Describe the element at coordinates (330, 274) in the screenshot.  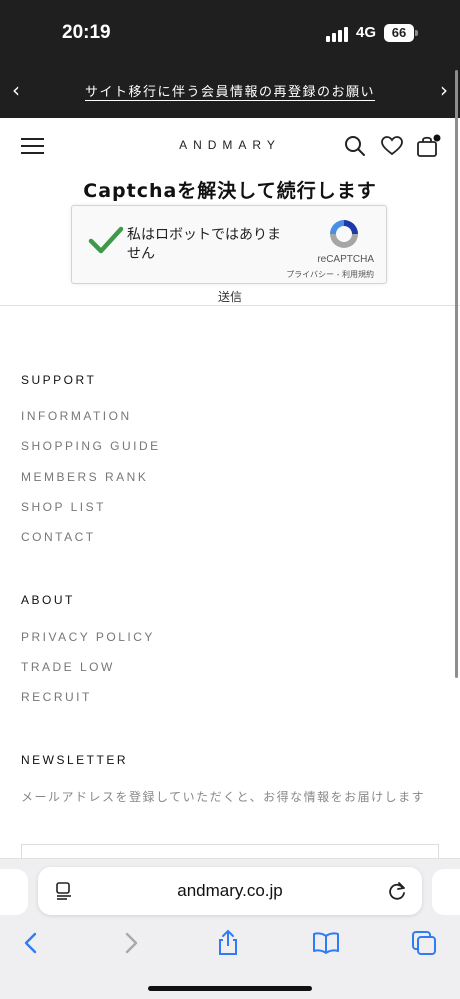
I see `recaptcha-privacy-terms: プライバシー - 利用規約` at that location.